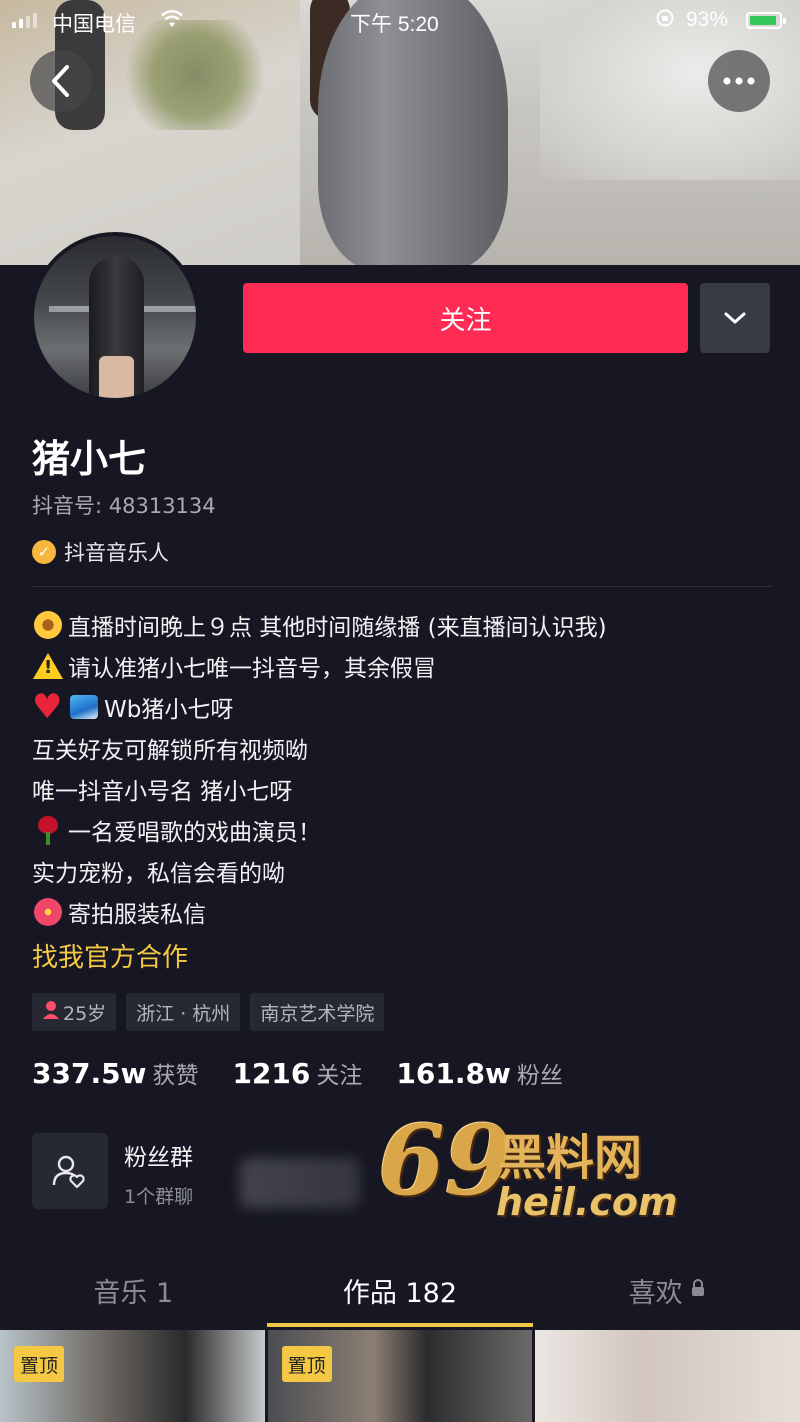 This screenshot has height=1422, width=800. Describe the element at coordinates (300, 1183) in the screenshot. I see `blurred-content` at that location.